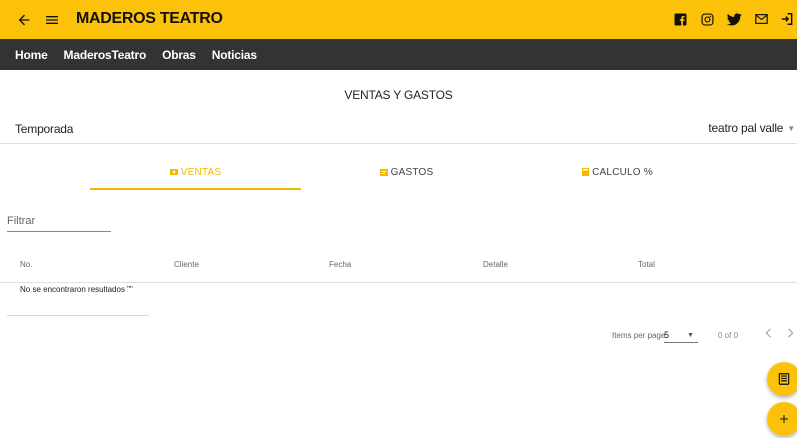  I want to click on app-title: MADEROS TEATRO, so click(149, 18).